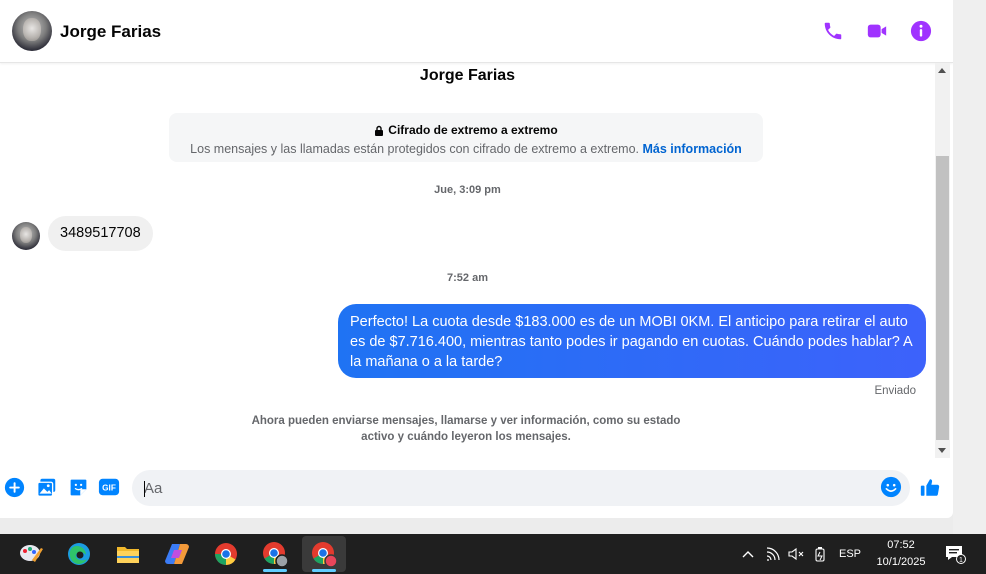 This screenshot has height=574, width=986. I want to click on windows-taskbar: ESP 07:52 10/1/2025 1, so click(493, 554).